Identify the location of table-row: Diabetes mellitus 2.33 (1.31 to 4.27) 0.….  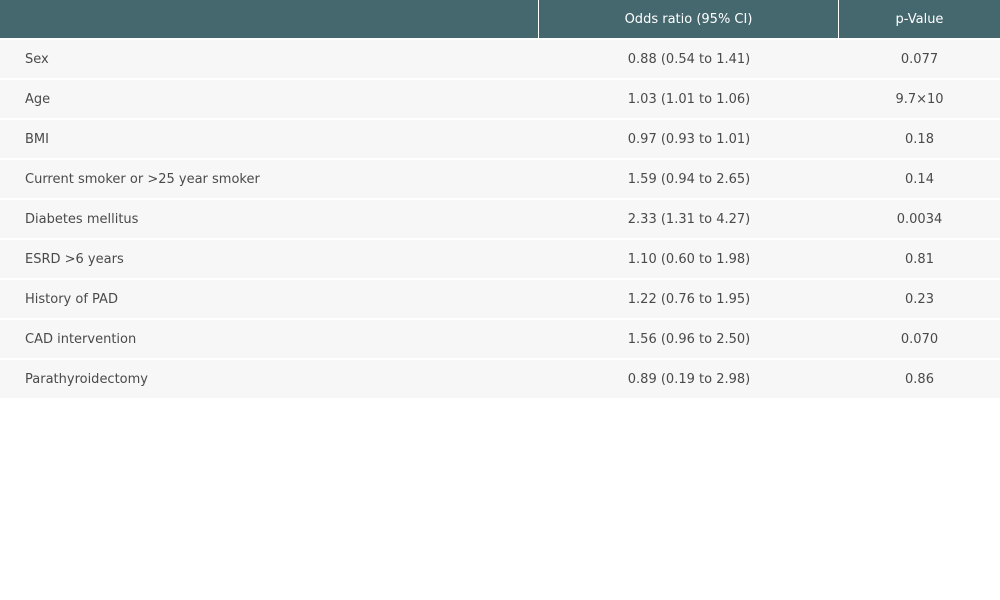
(500, 218).